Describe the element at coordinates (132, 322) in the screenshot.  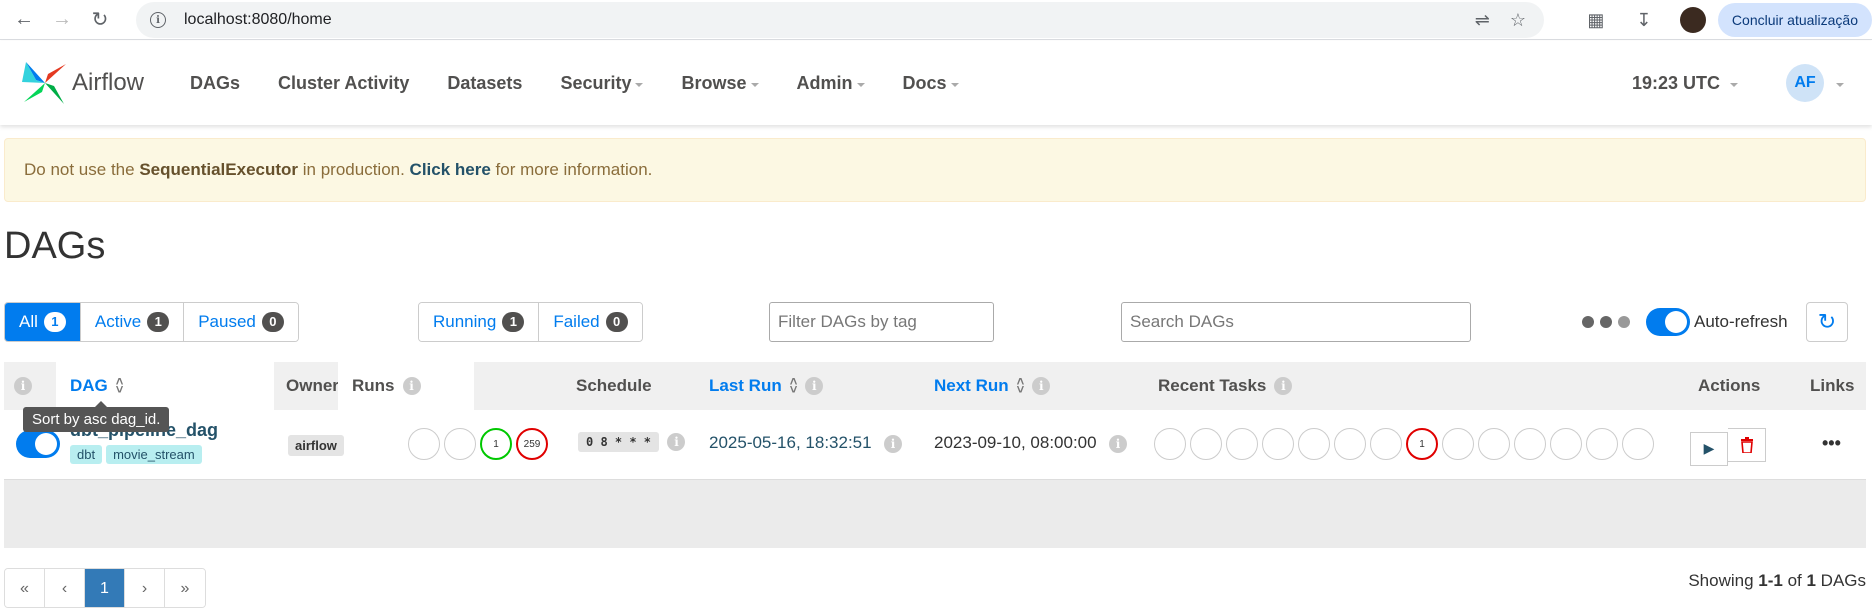
I see `filter-active-button: Active 1` at that location.